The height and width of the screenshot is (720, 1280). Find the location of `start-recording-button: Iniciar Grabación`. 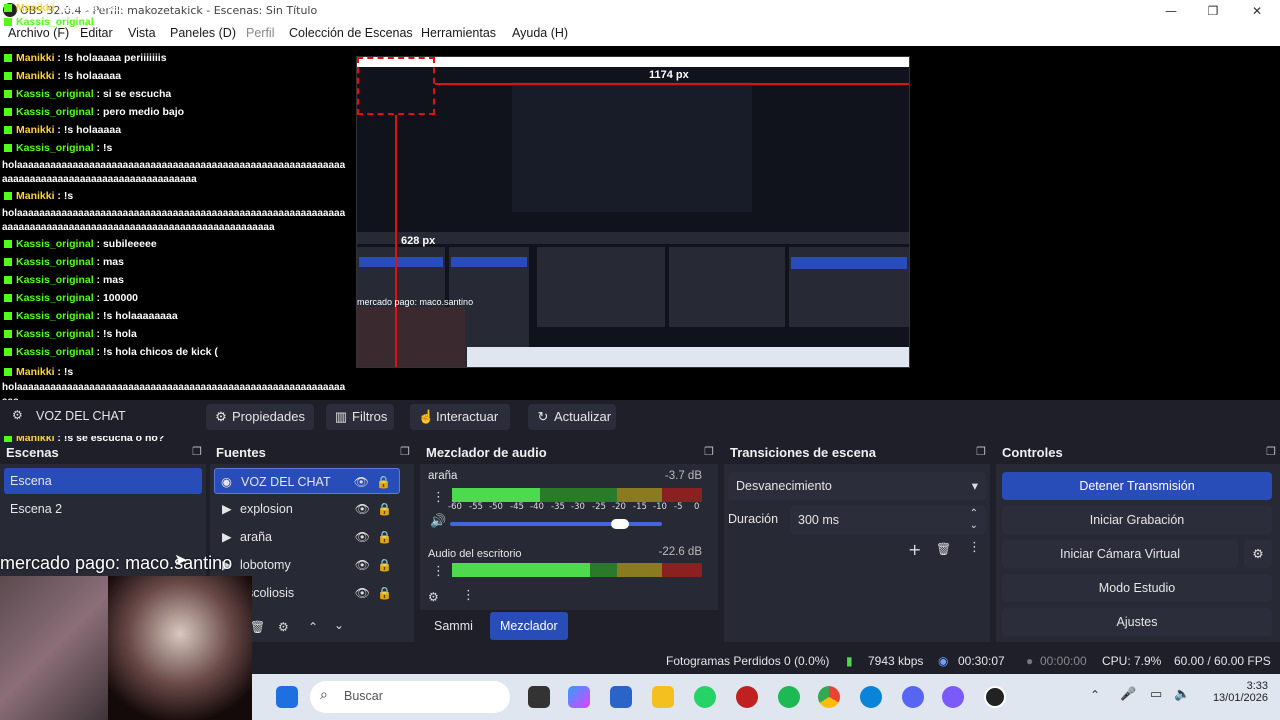

start-recording-button: Iniciar Grabación is located at coordinates (1137, 520).